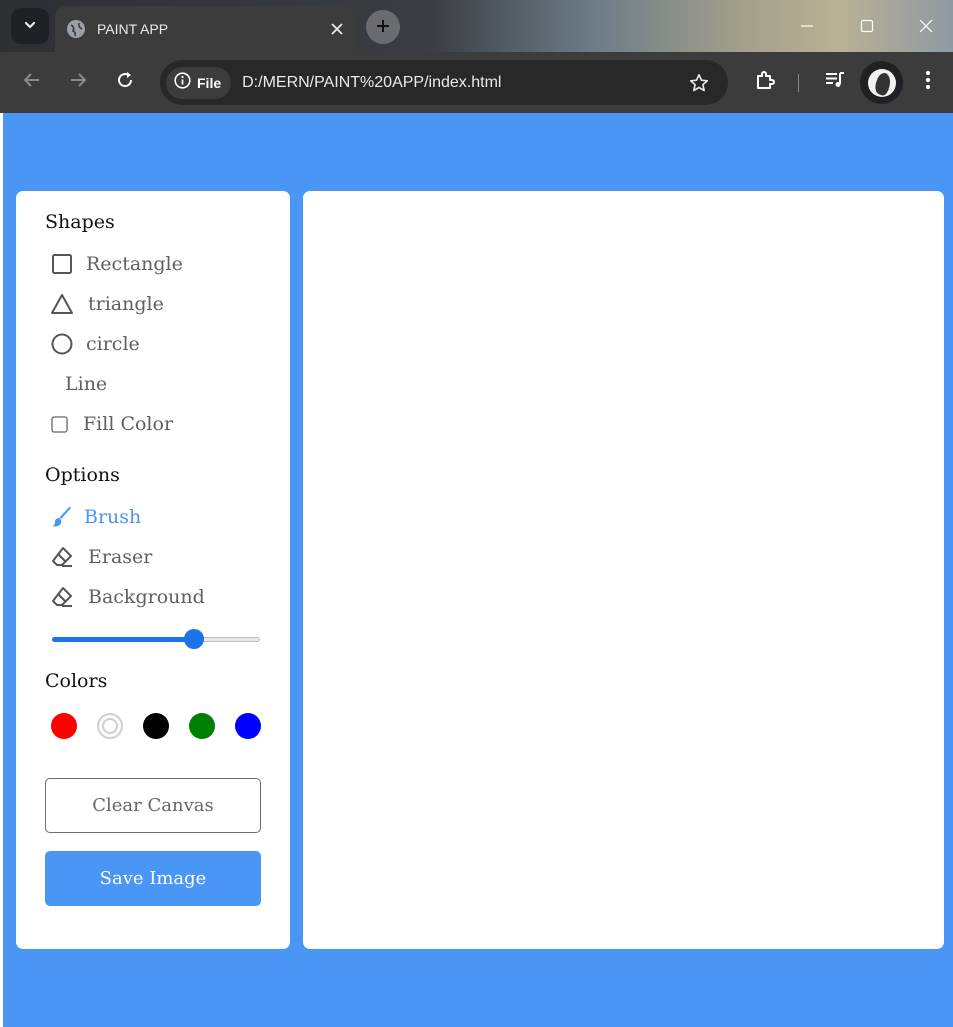  I want to click on globe-icon, so click(76, 29).